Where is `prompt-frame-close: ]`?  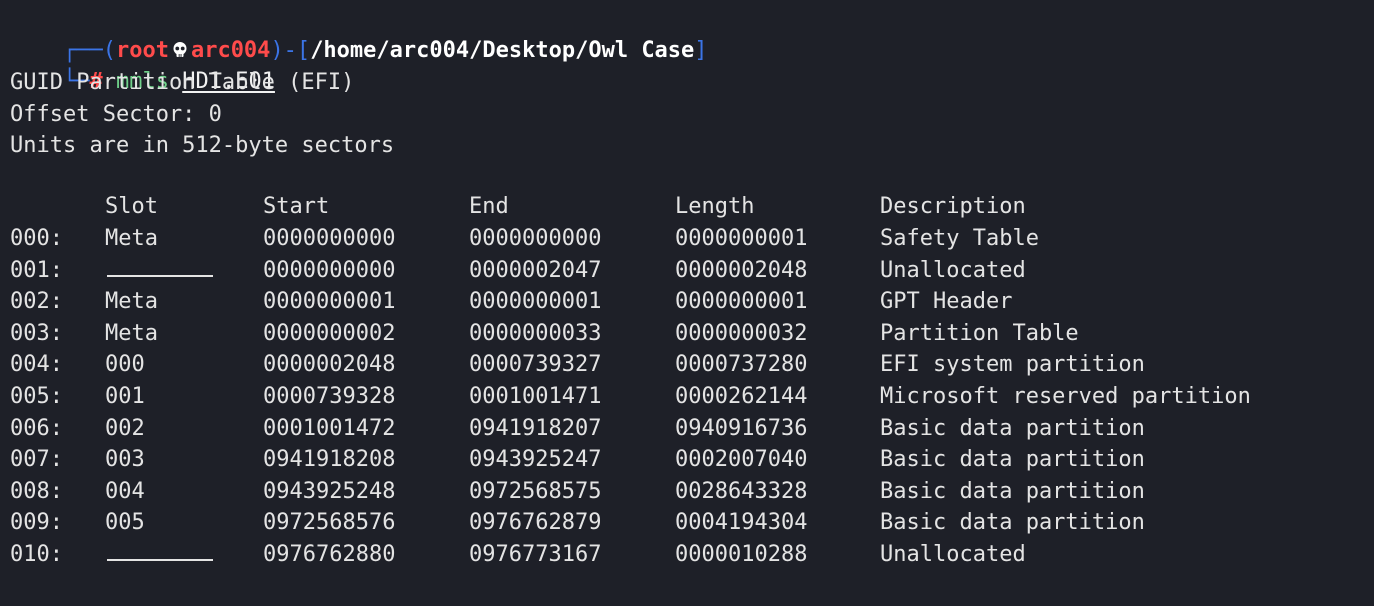
prompt-frame-close: ] is located at coordinates (701, 50).